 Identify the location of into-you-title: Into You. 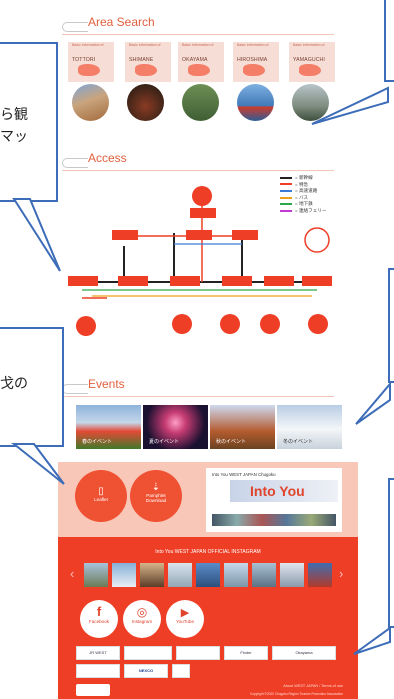
(284, 491).